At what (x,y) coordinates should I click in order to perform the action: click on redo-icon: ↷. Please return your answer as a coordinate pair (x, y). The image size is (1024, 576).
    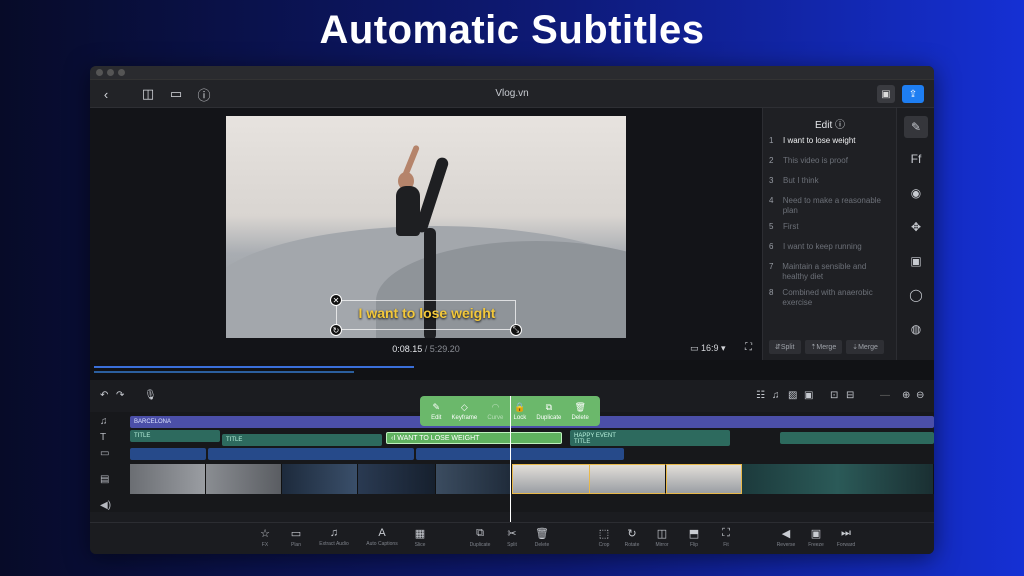
    Looking at the image, I should click on (120, 395).